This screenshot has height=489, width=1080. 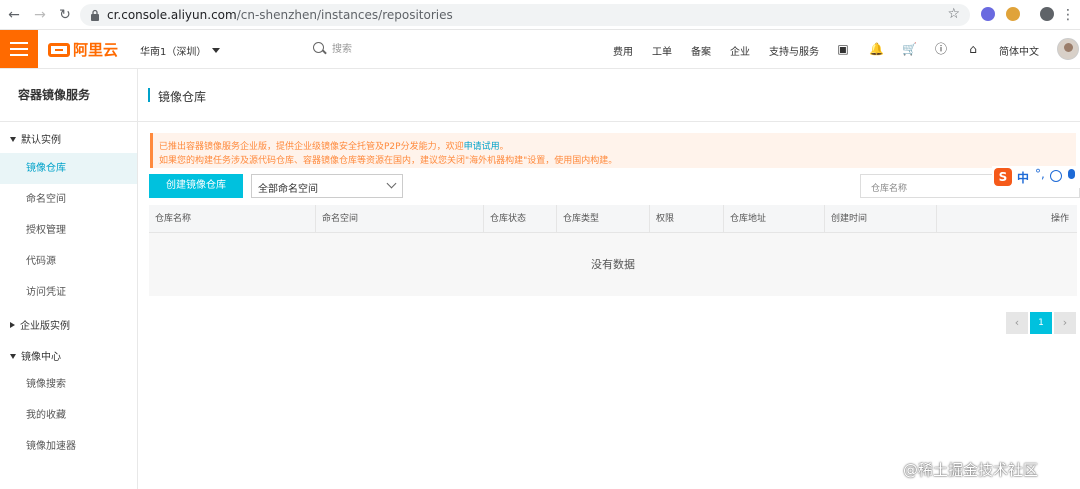 I want to click on back-icon: ←, so click(x=14, y=15).